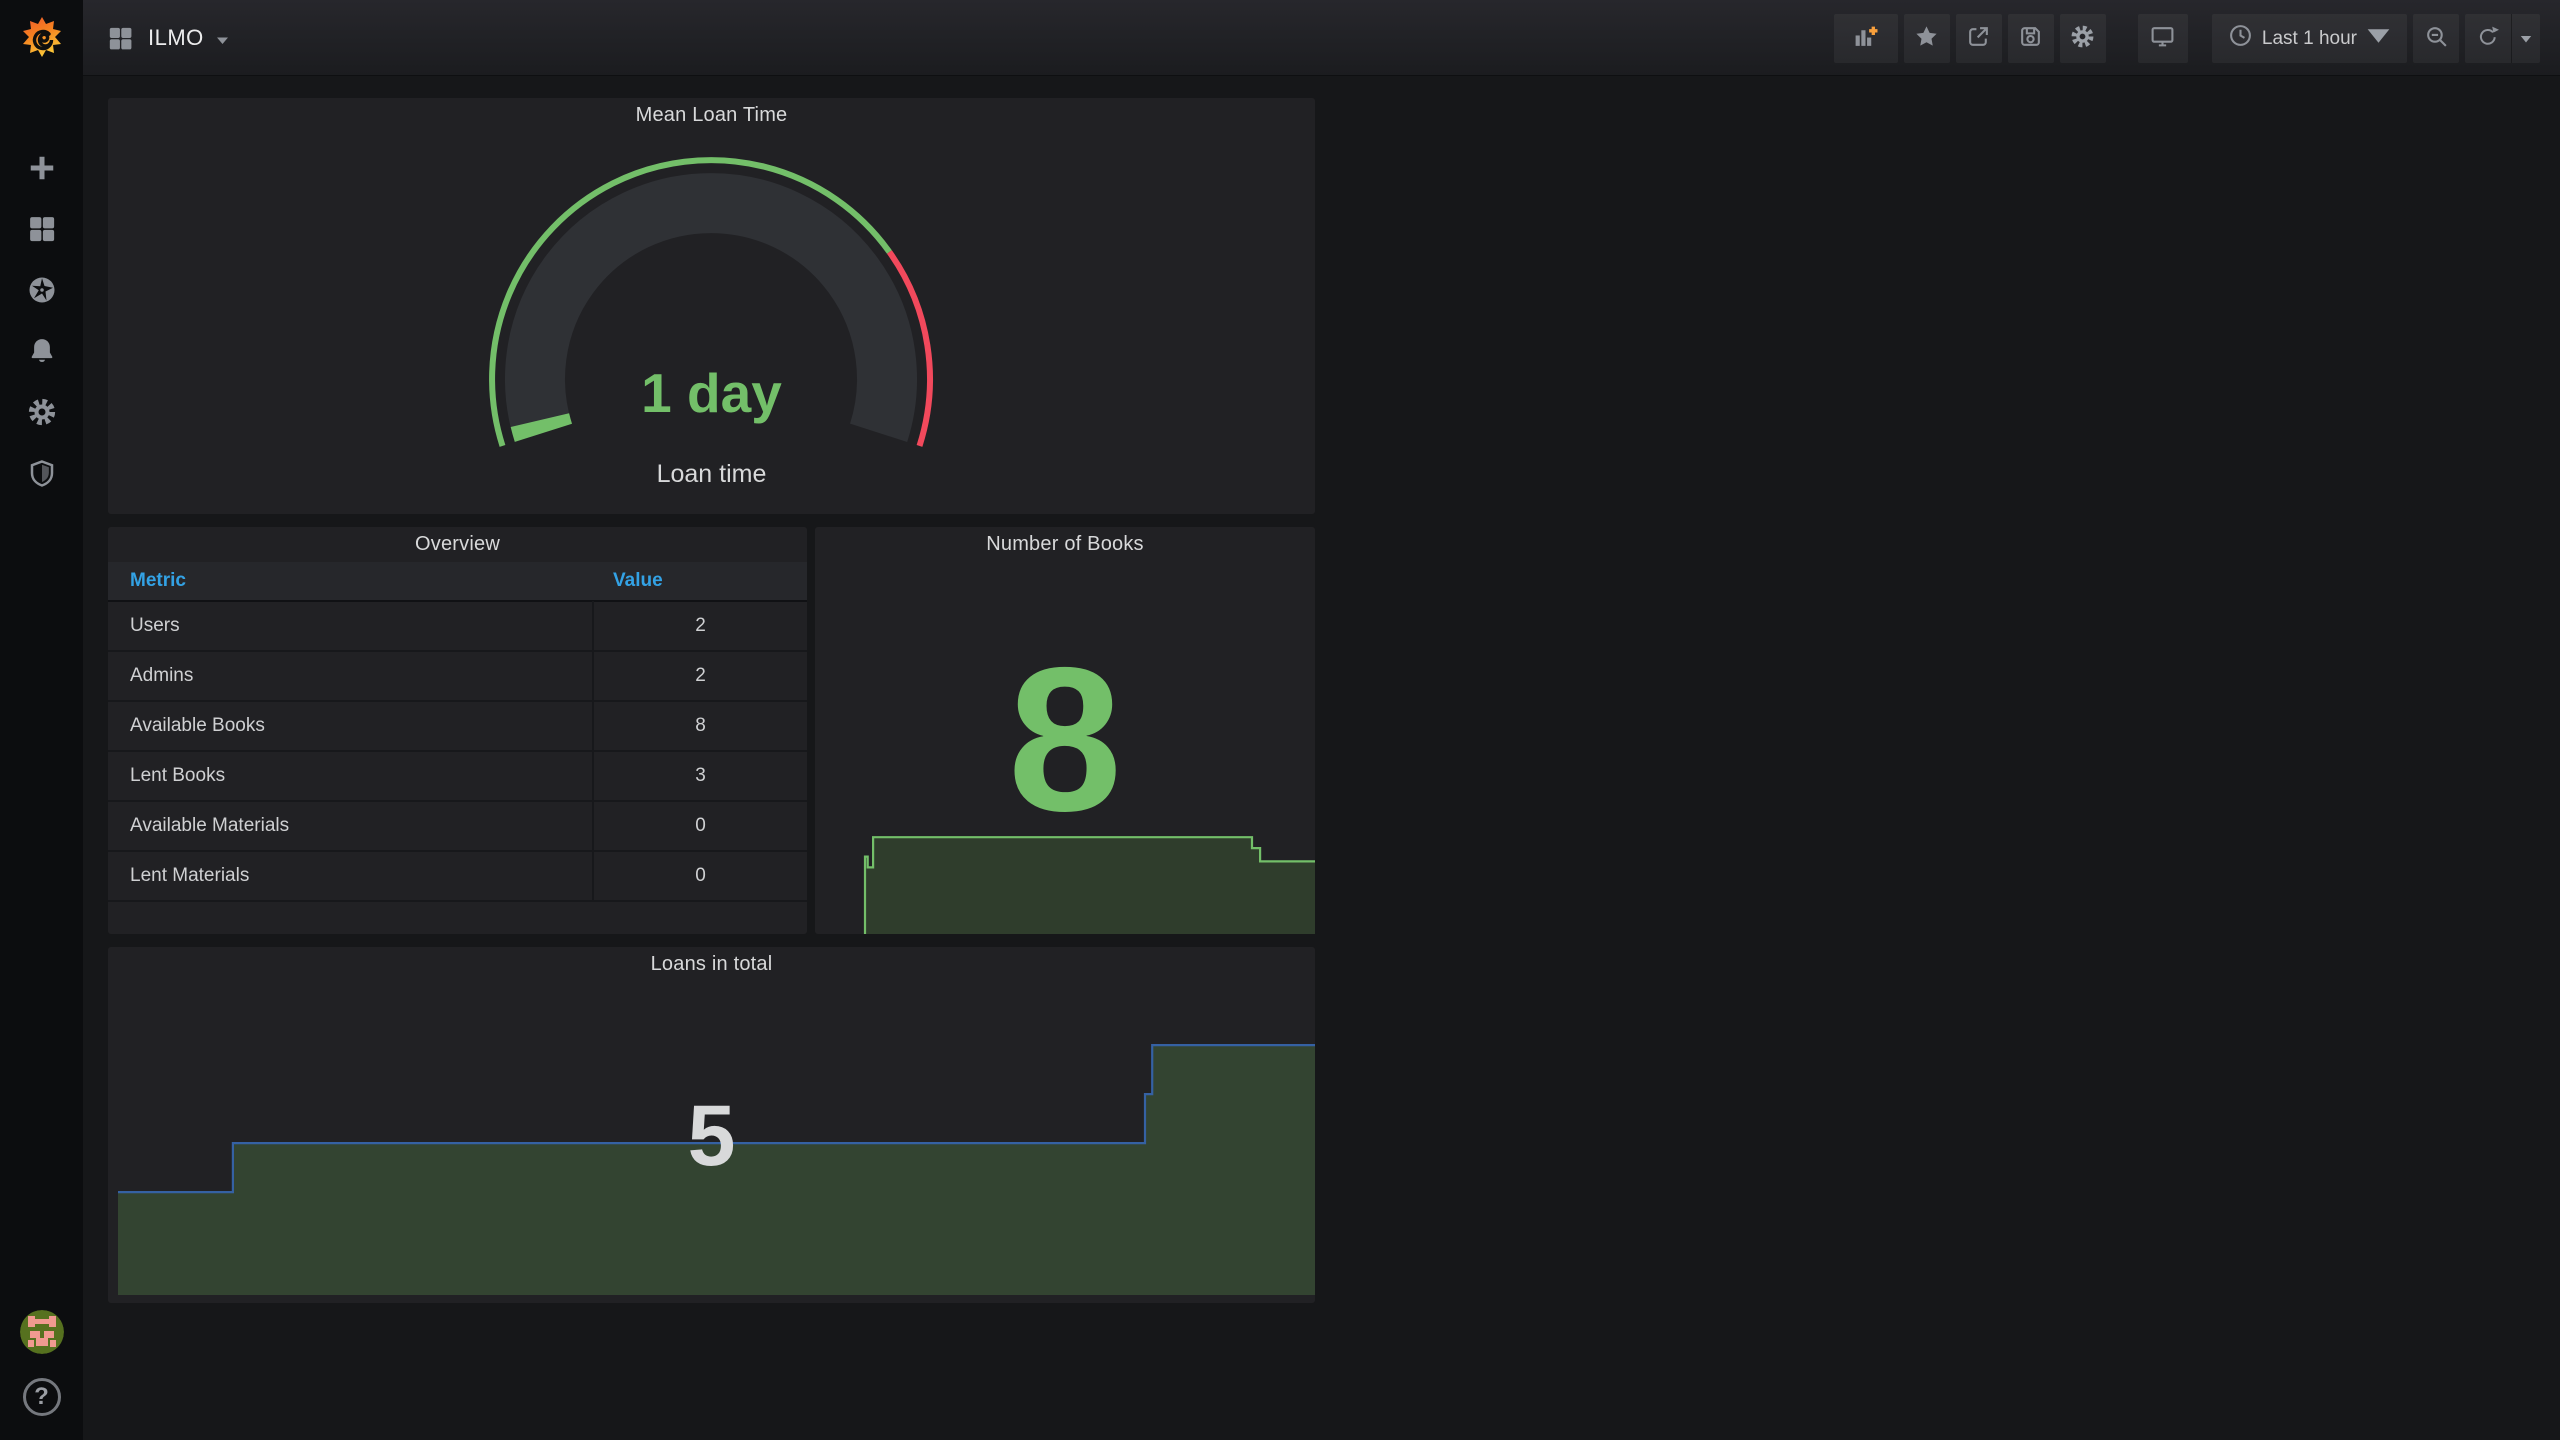 The height and width of the screenshot is (1440, 2560). Describe the element at coordinates (42, 38) in the screenshot. I see `grafana-logo` at that location.